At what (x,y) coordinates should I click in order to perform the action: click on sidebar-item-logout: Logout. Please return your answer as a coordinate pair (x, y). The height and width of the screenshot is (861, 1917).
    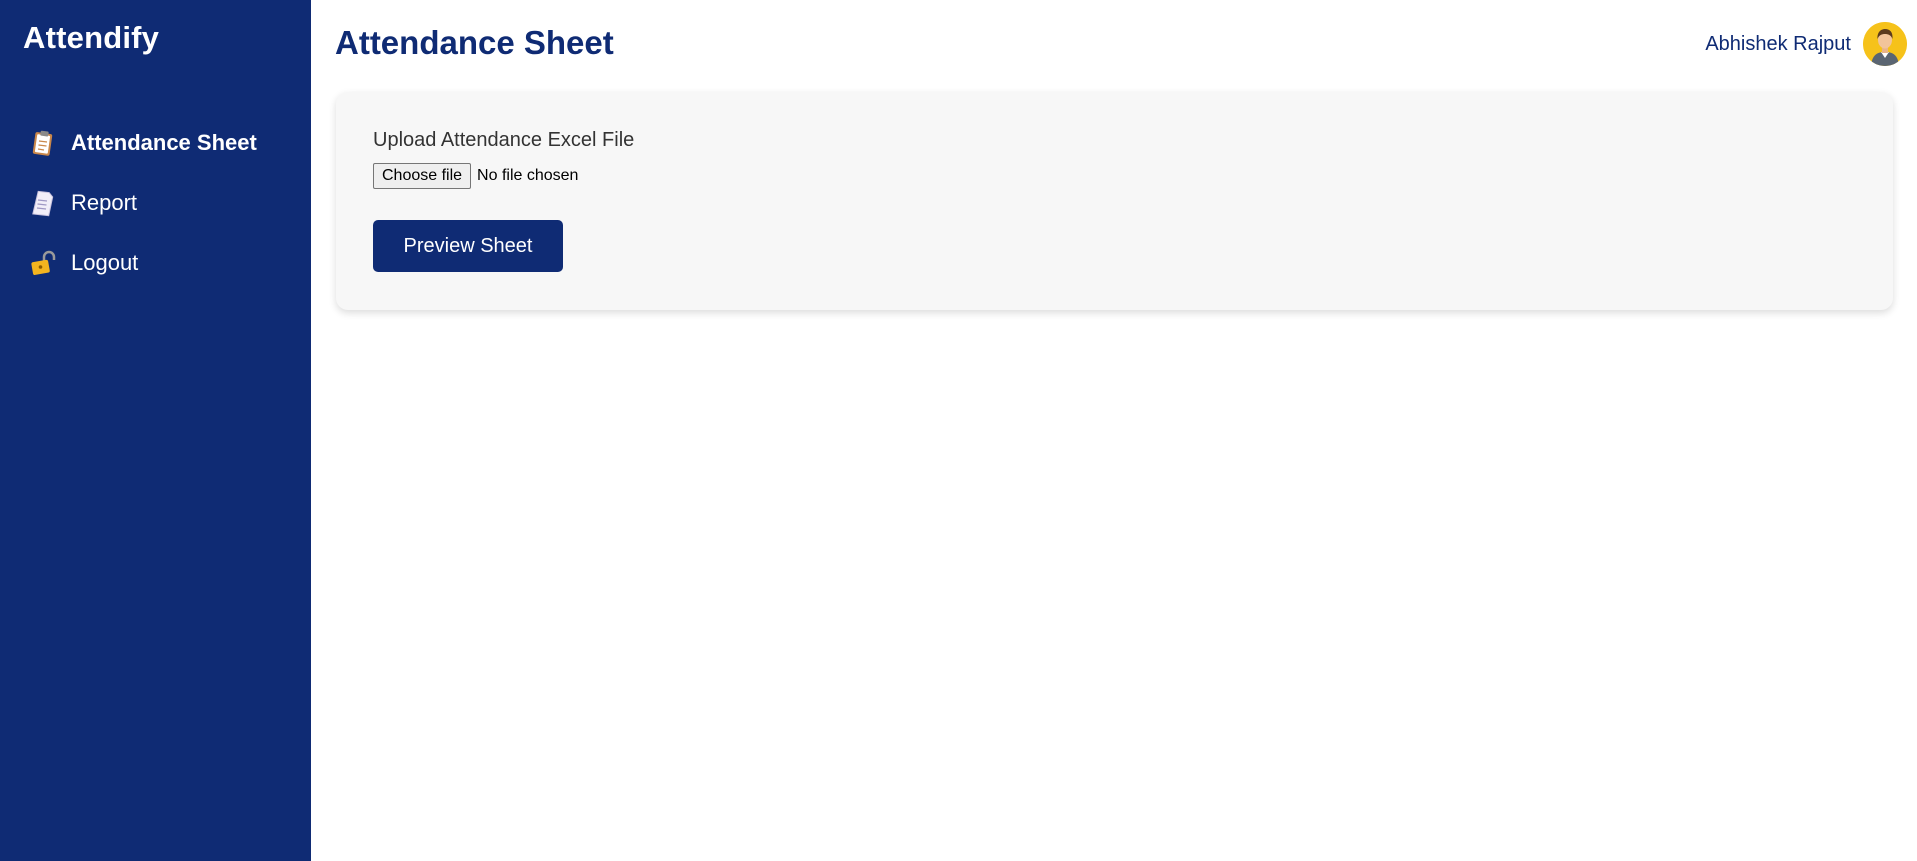
    Looking at the image, I should click on (155, 263).